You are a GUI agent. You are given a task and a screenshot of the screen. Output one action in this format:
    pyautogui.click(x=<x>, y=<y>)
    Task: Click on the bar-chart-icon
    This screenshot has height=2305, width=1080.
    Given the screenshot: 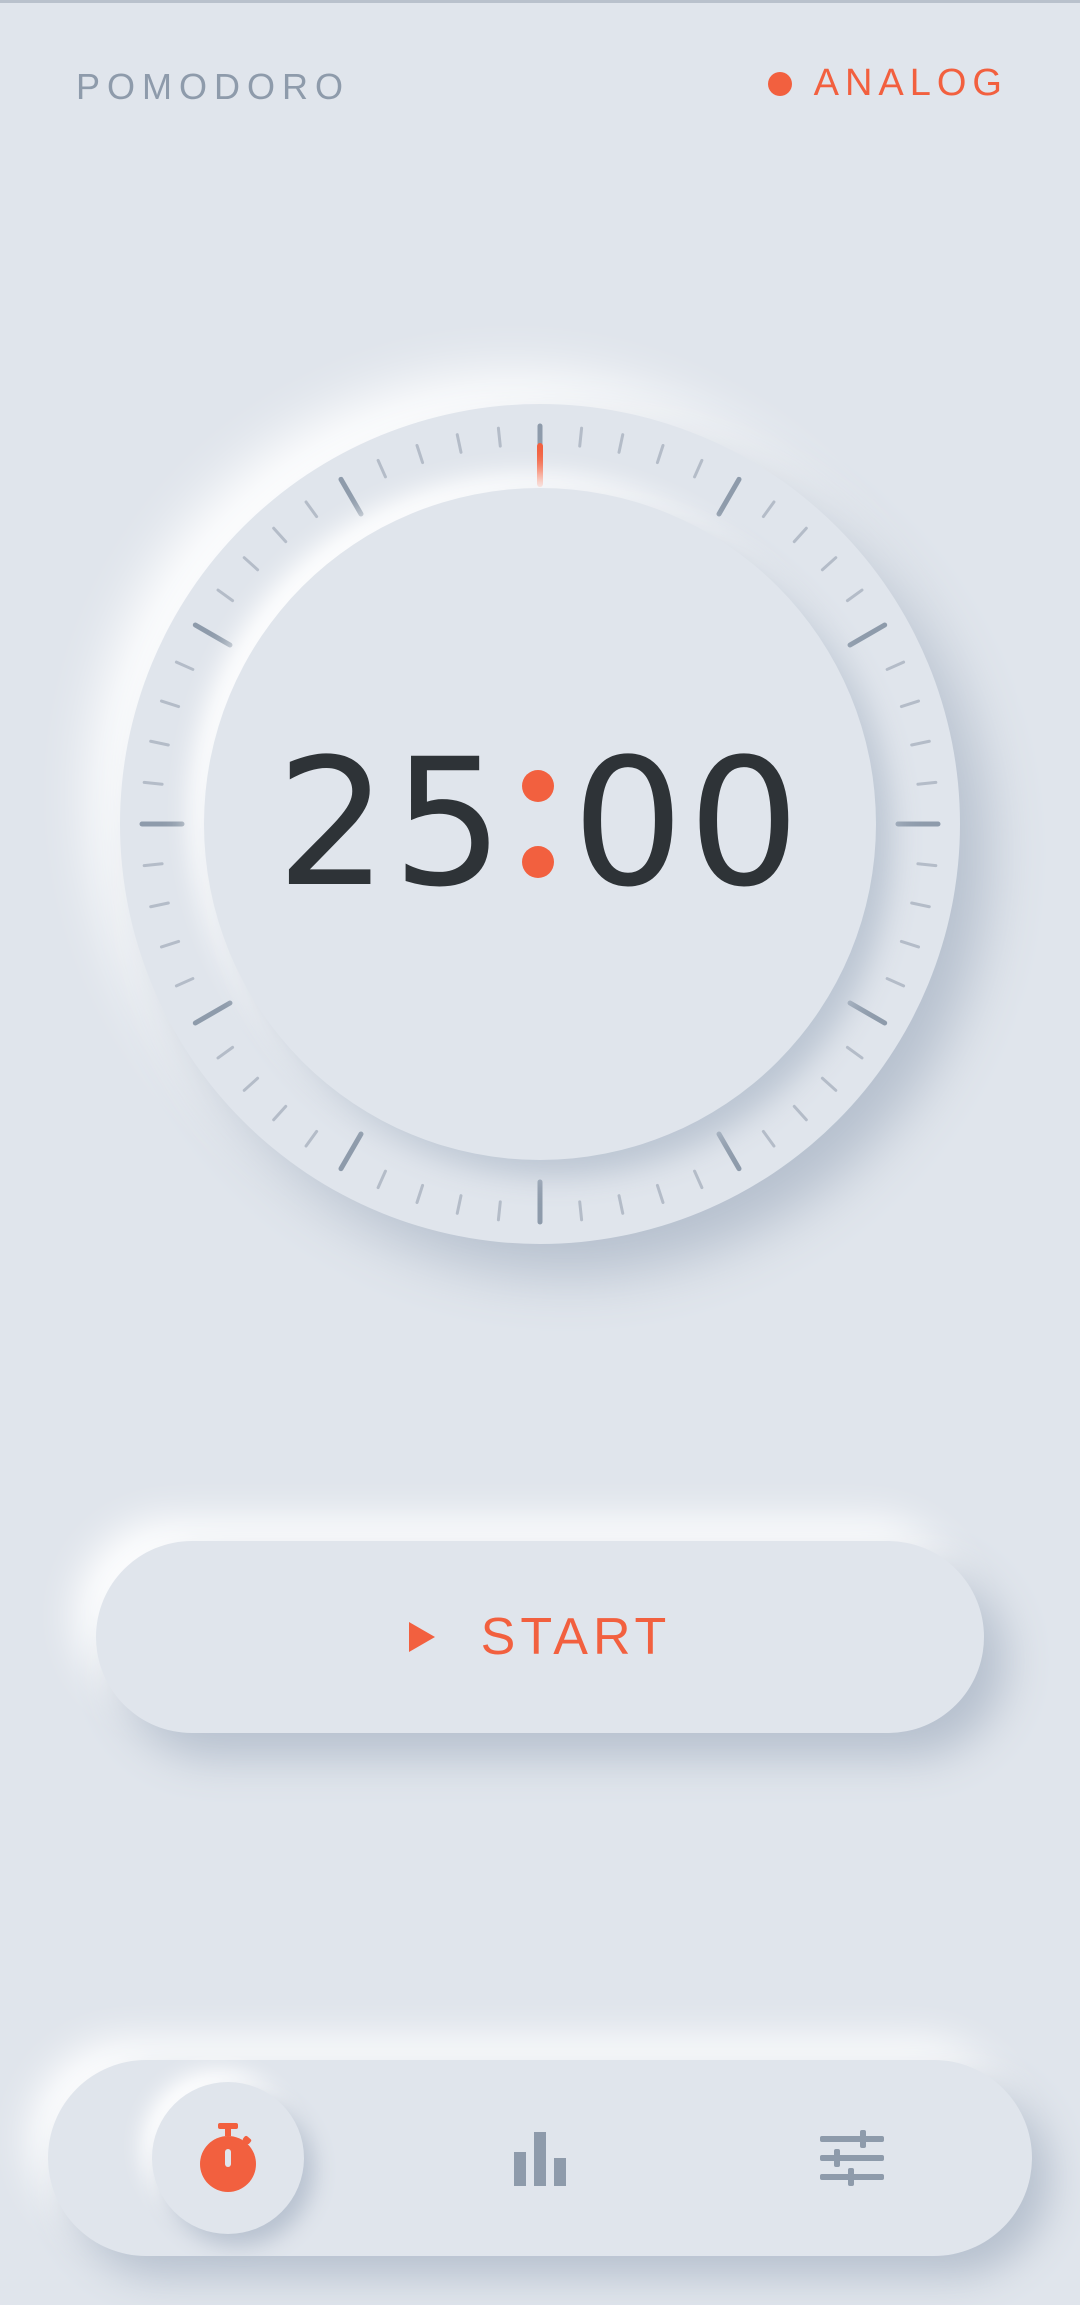 What is the action you would take?
    pyautogui.click(x=540, y=2159)
    